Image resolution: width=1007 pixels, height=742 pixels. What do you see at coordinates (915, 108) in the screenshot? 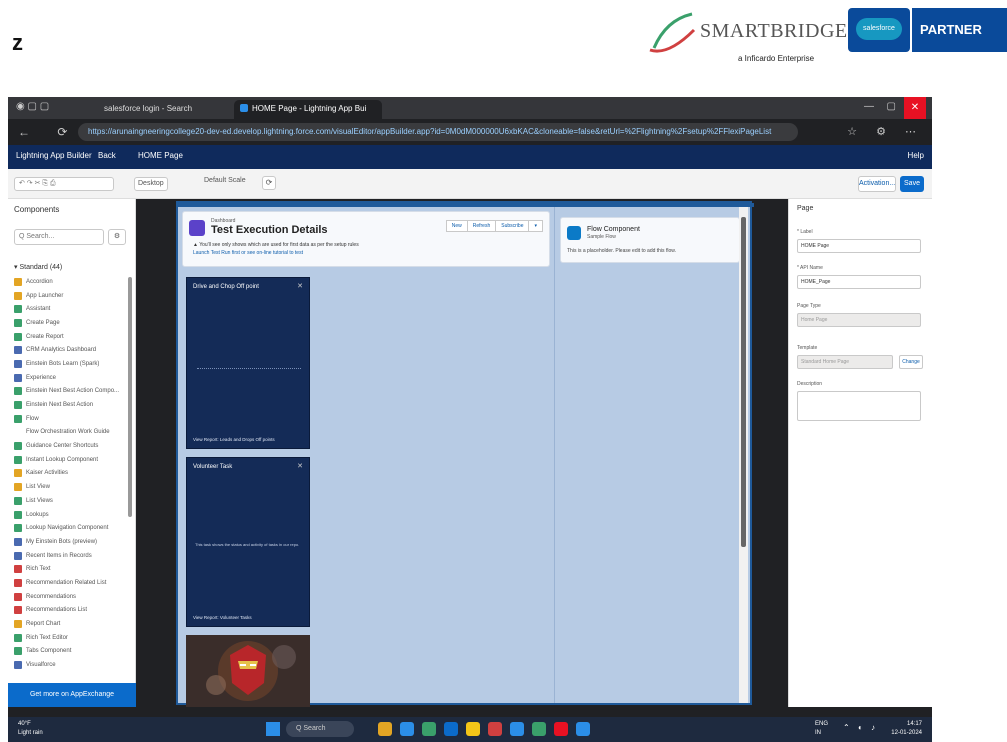
I see `close-window-button: ✕` at bounding box center [915, 108].